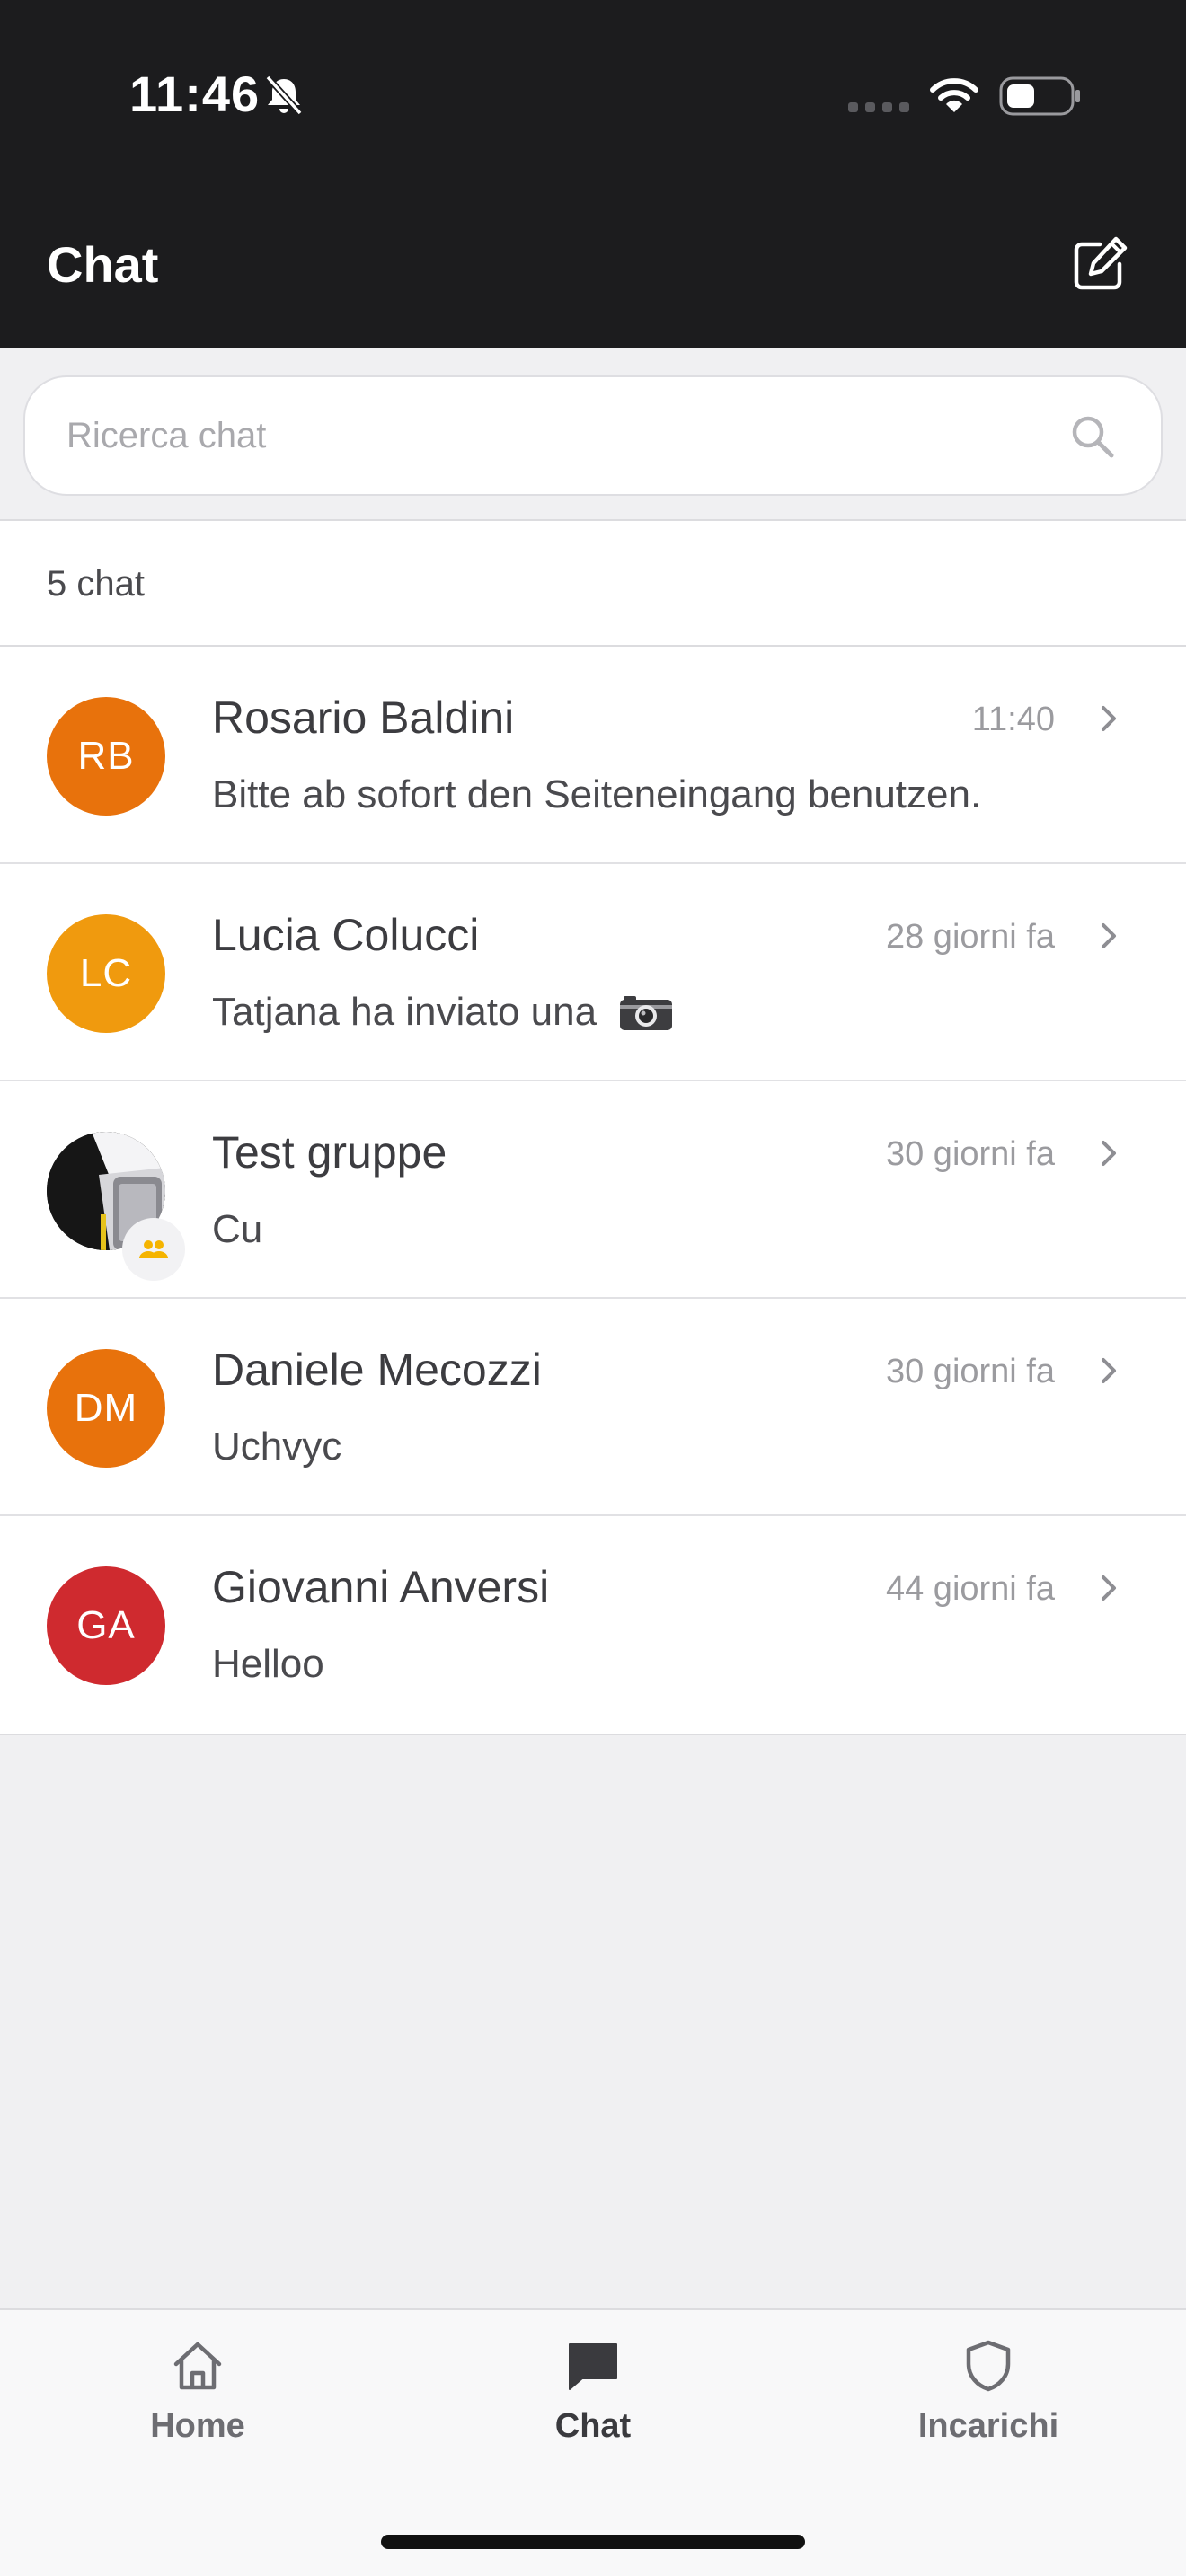 The width and height of the screenshot is (1186, 2576). I want to click on chat-name: Daniele Mecozzi, so click(377, 1370).